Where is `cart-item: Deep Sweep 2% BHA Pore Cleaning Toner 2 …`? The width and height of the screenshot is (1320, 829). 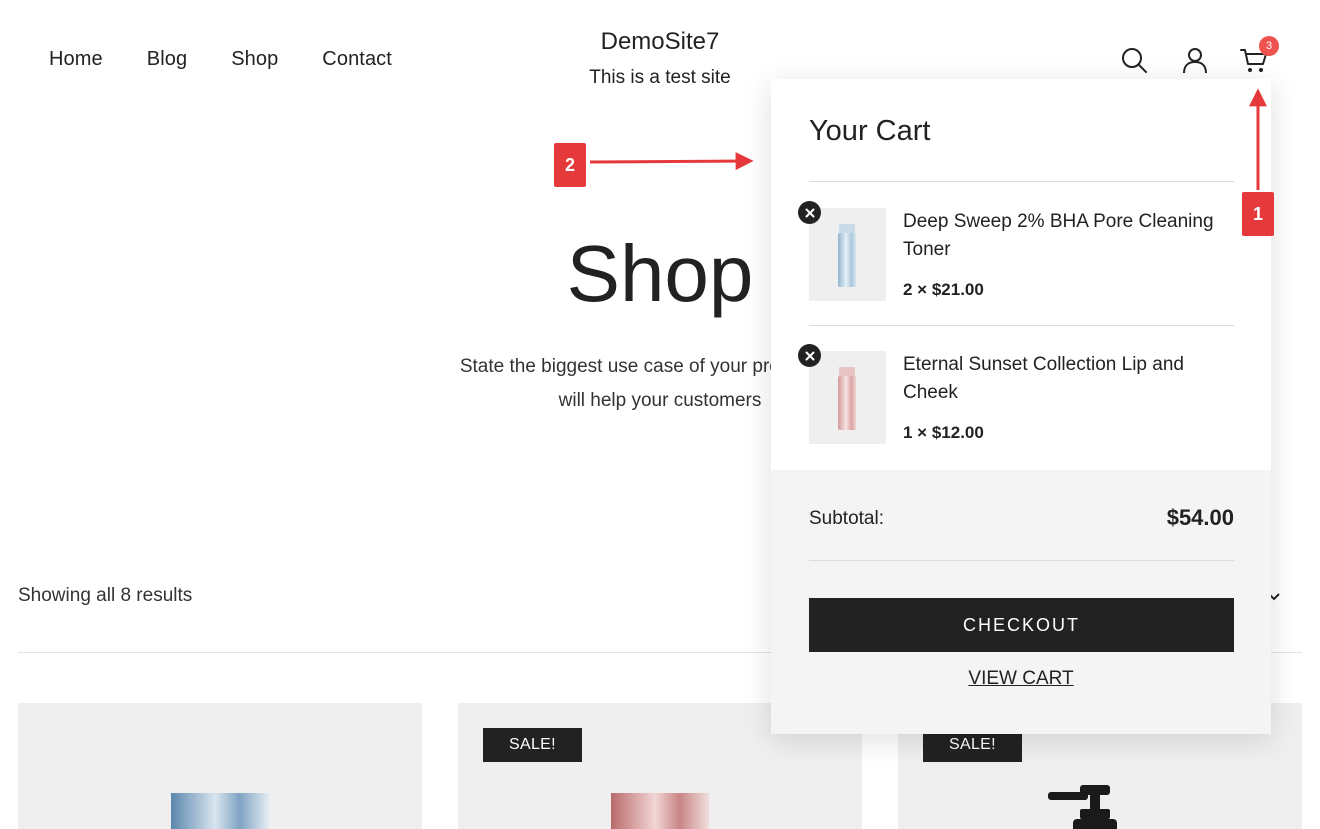
cart-item: Deep Sweep 2% BHA Pore Cleaning Toner 2 … is located at coordinates (1016, 254).